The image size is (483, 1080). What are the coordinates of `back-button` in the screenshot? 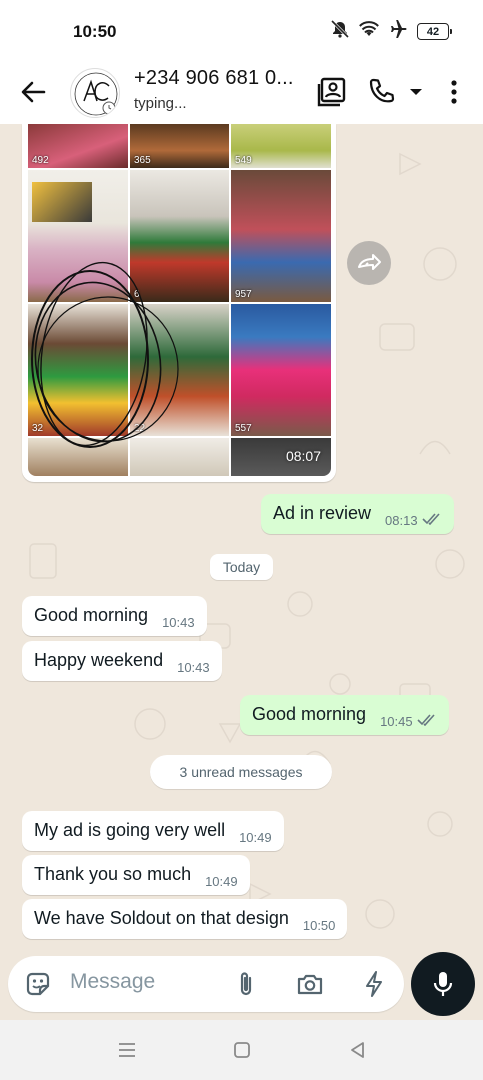 It's located at (33, 92).